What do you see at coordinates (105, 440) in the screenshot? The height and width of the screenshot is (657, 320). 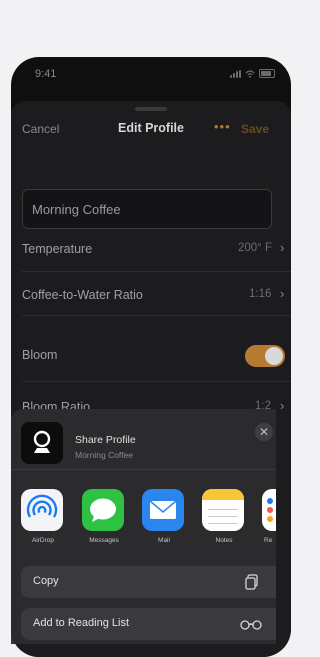 I see `share-title: Share Profile` at bounding box center [105, 440].